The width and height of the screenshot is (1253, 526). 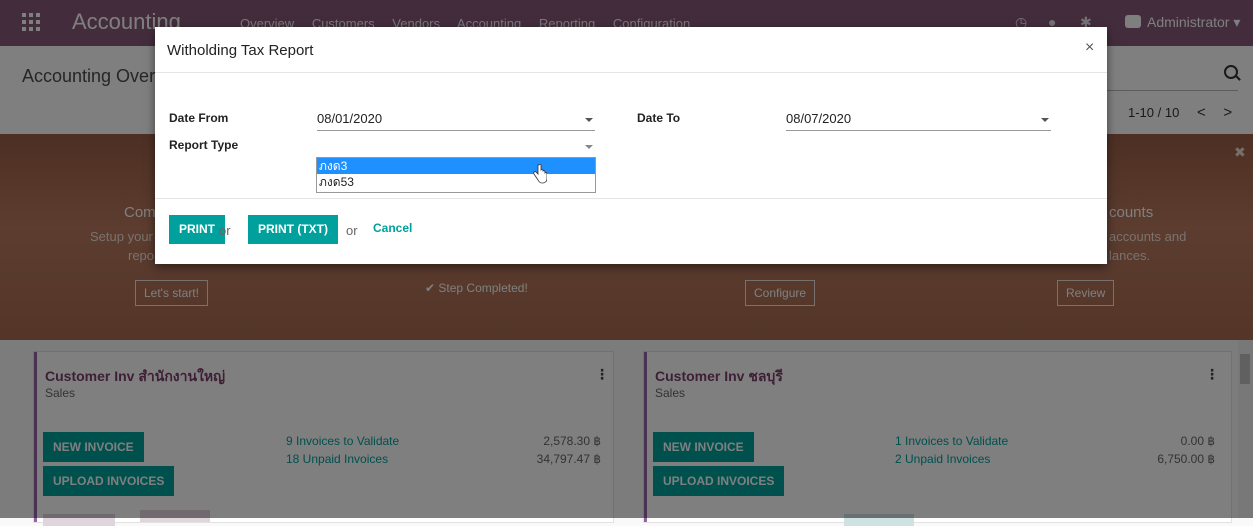 What do you see at coordinates (197, 229) in the screenshot?
I see `print-button: PRINT` at bounding box center [197, 229].